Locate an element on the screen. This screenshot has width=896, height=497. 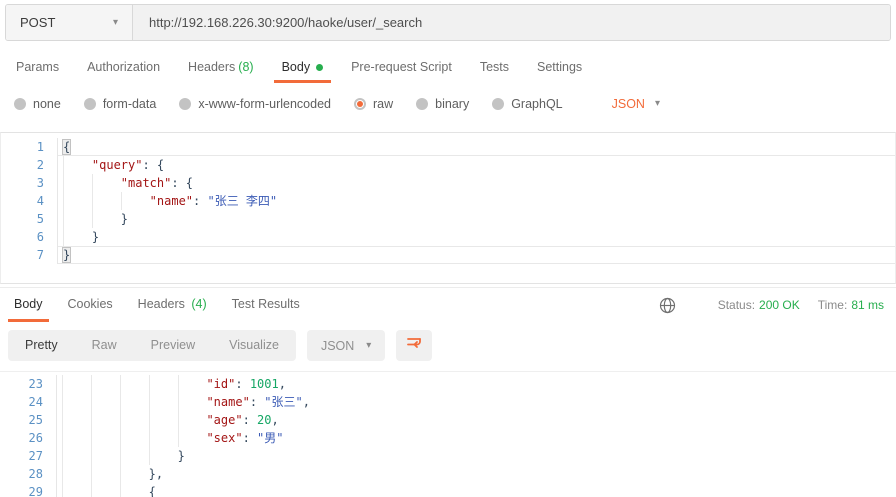
code-line: 4 "name": "张三 李四" is located at coordinates (448, 201).